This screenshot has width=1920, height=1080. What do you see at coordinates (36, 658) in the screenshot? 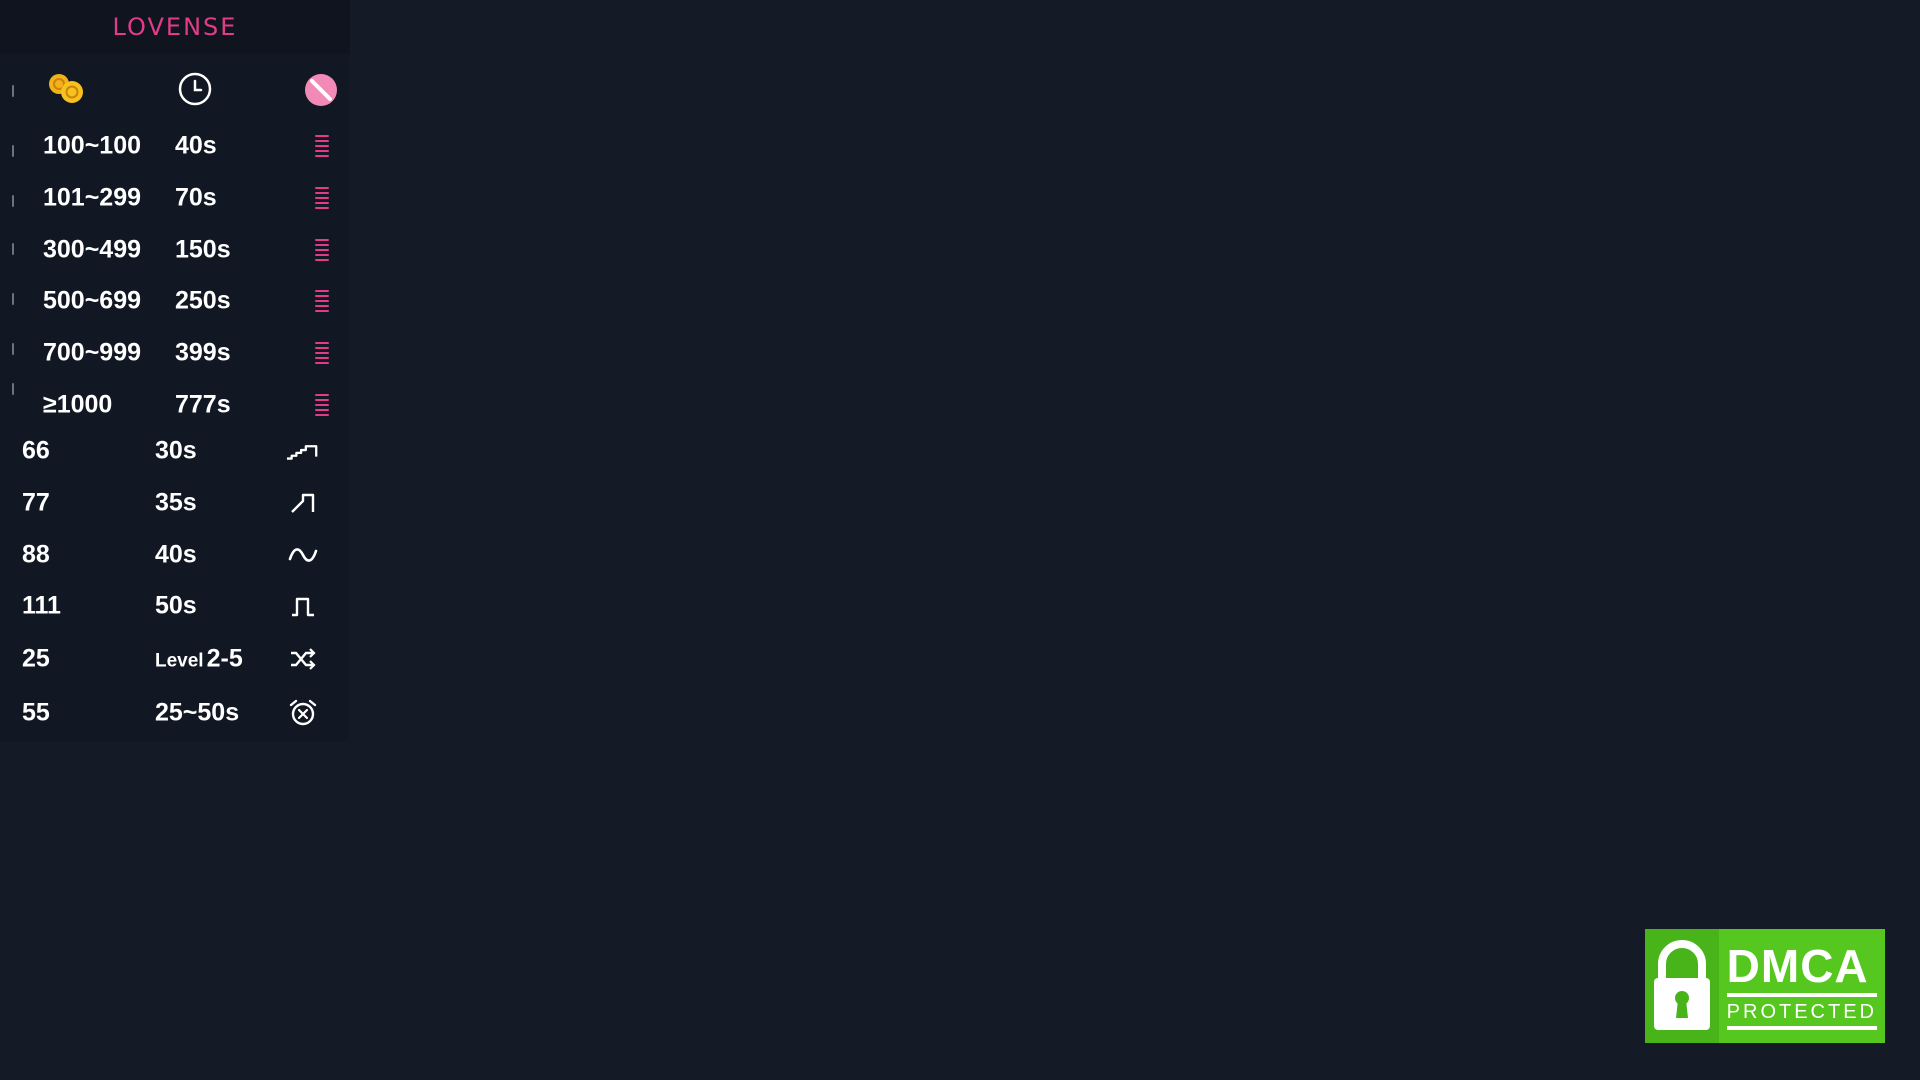
I see `special-tokens: 25` at bounding box center [36, 658].